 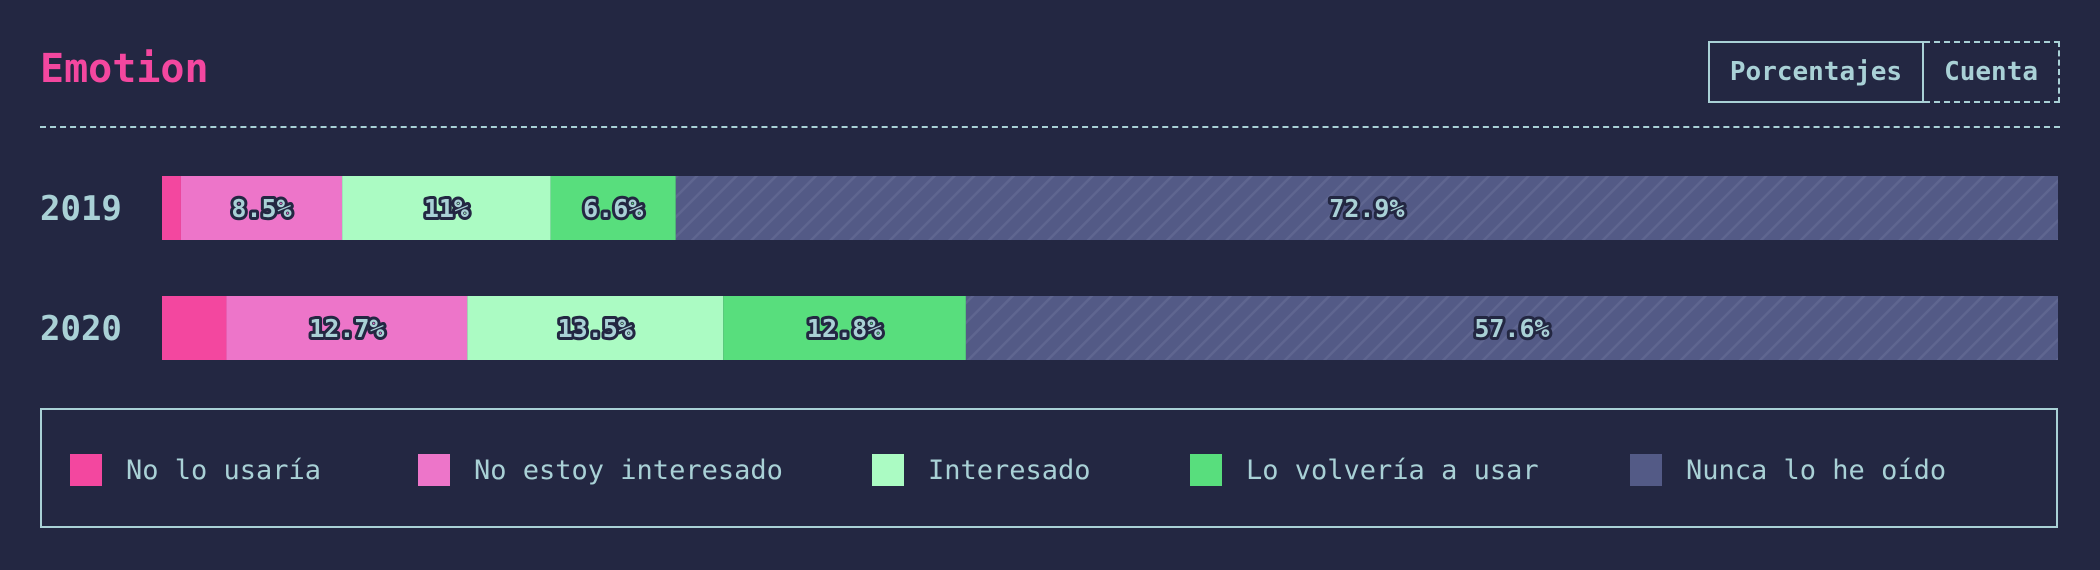 I want to click on data-label-2020-1: 12.7%, so click(x=346, y=328).